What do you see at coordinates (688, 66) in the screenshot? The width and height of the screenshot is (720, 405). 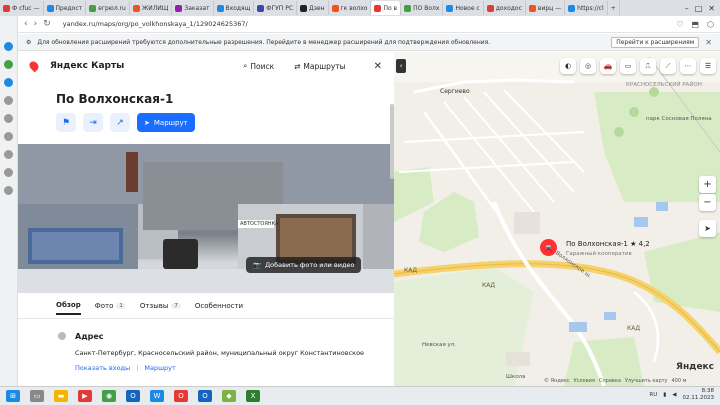 I see `more-icon: ⋯` at bounding box center [688, 66].